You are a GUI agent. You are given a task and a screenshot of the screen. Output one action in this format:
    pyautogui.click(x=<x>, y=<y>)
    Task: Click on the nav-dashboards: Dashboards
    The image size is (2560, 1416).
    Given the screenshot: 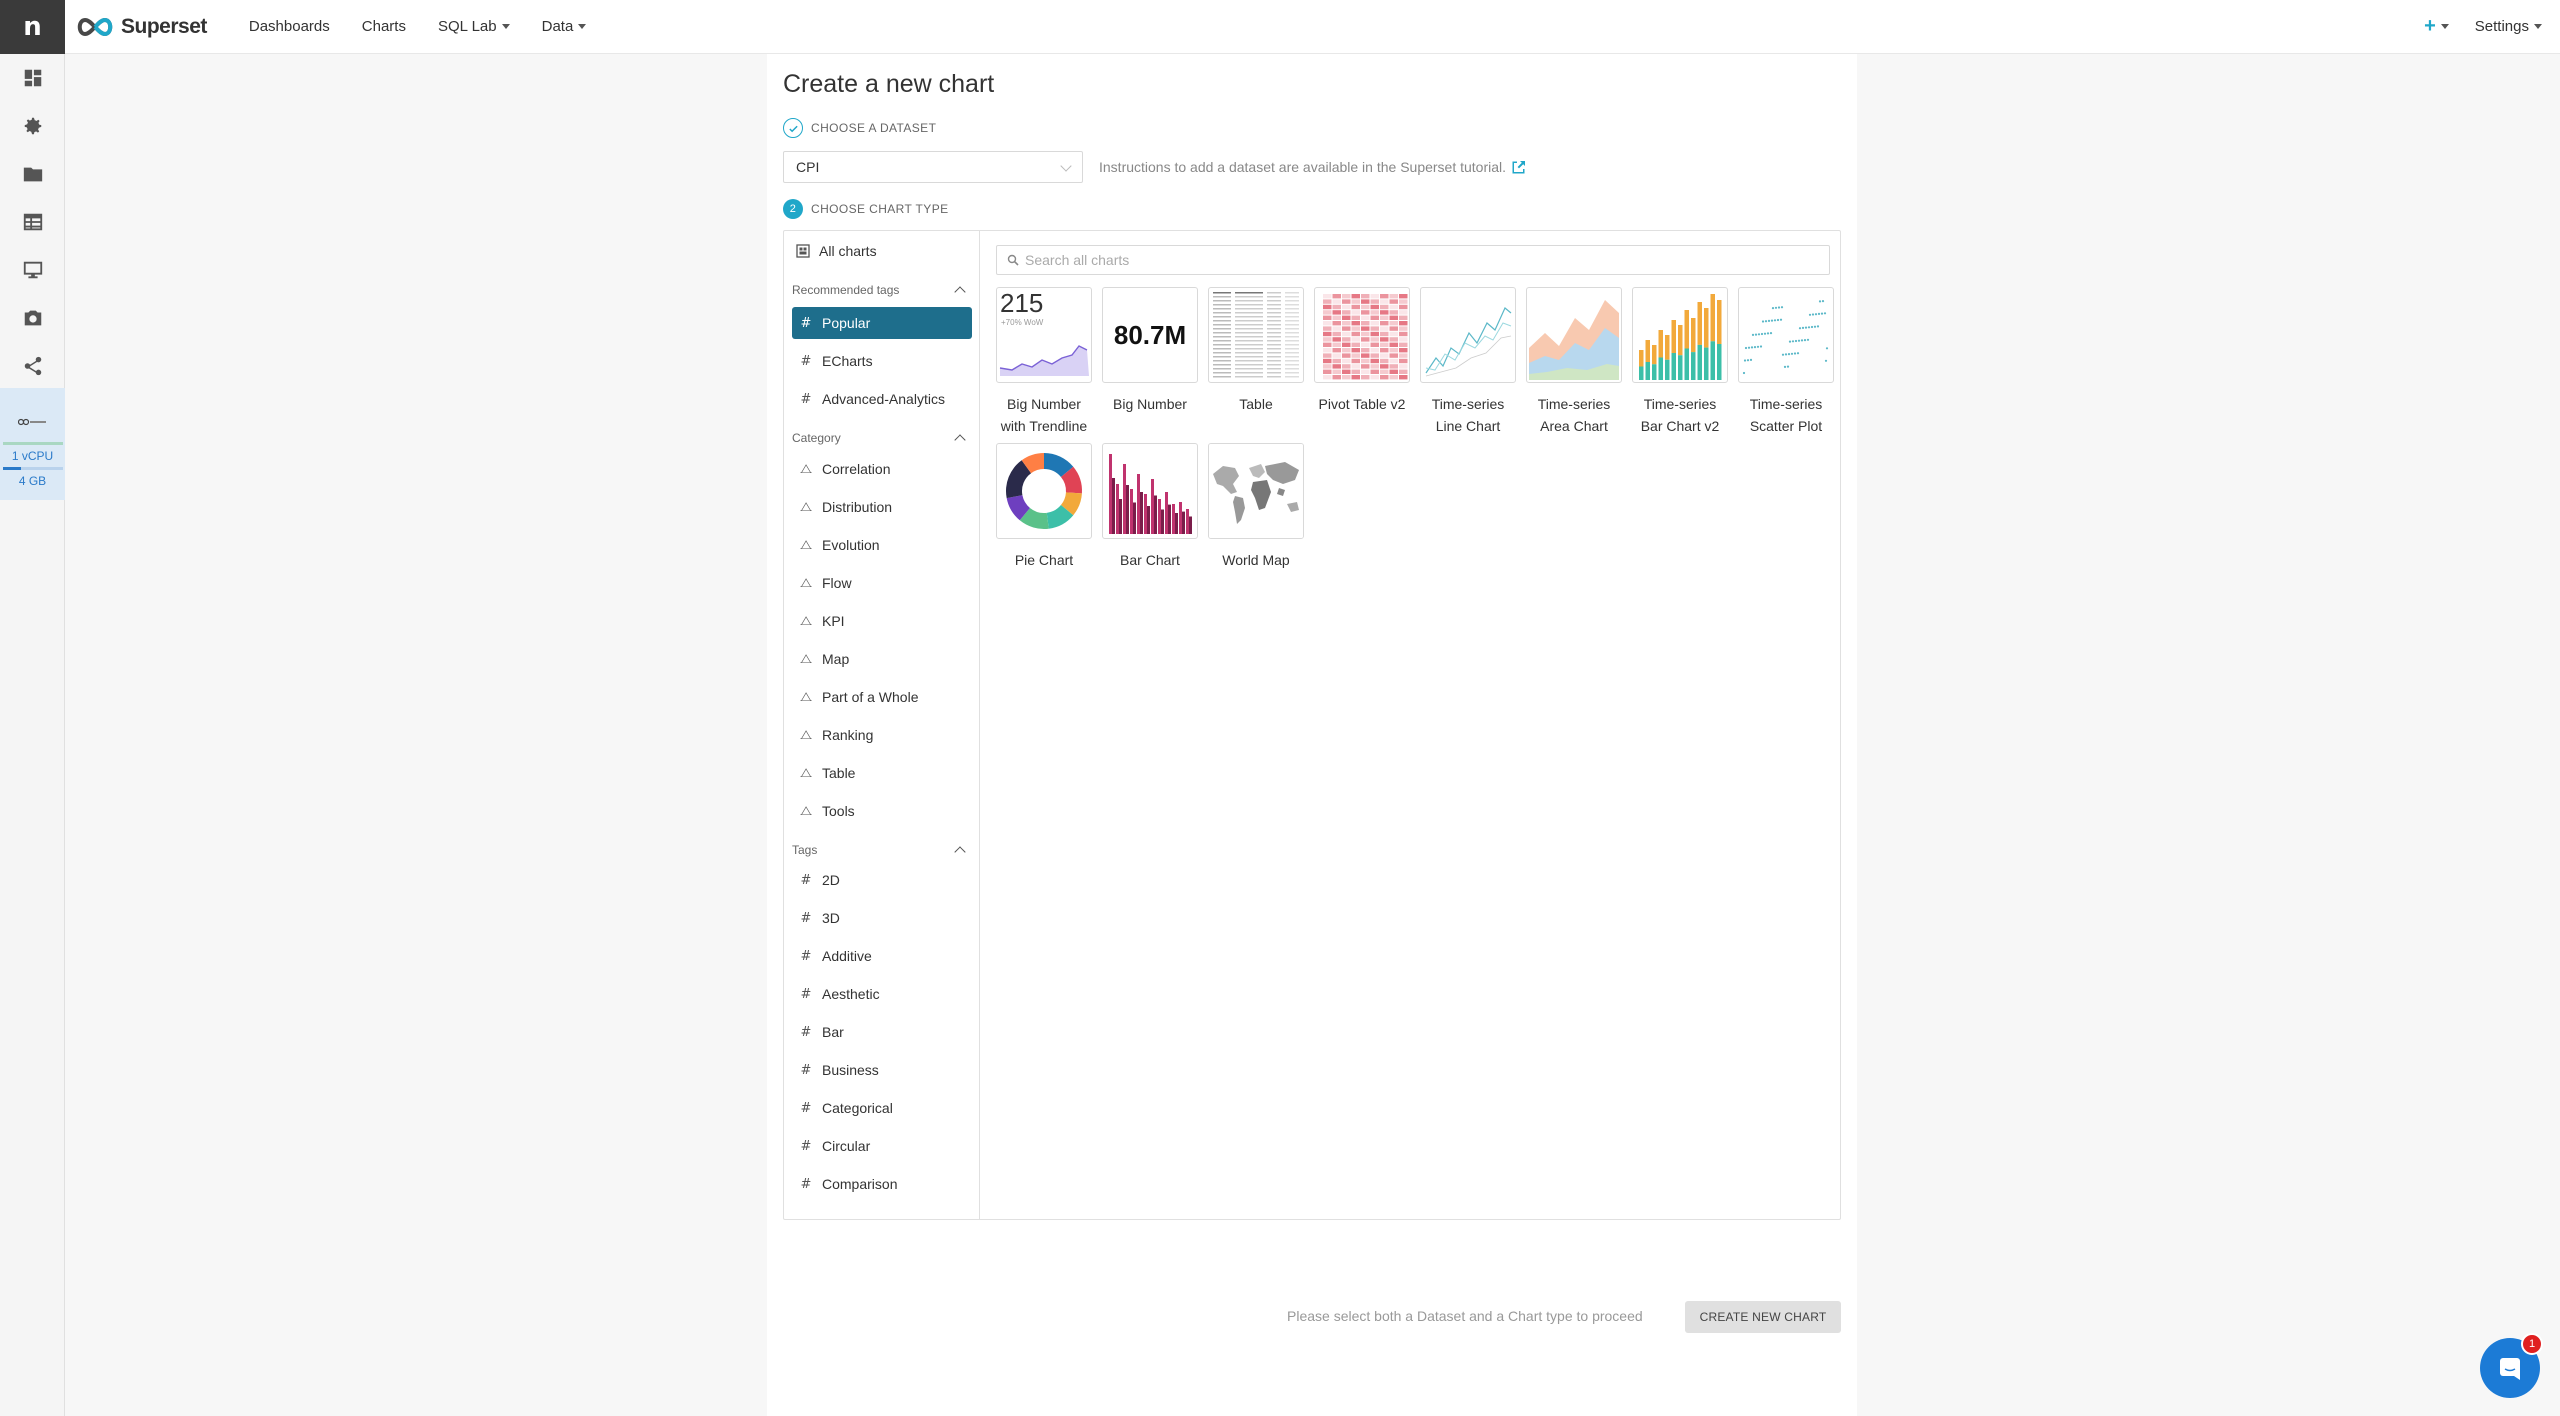 What is the action you would take?
    pyautogui.click(x=289, y=26)
    